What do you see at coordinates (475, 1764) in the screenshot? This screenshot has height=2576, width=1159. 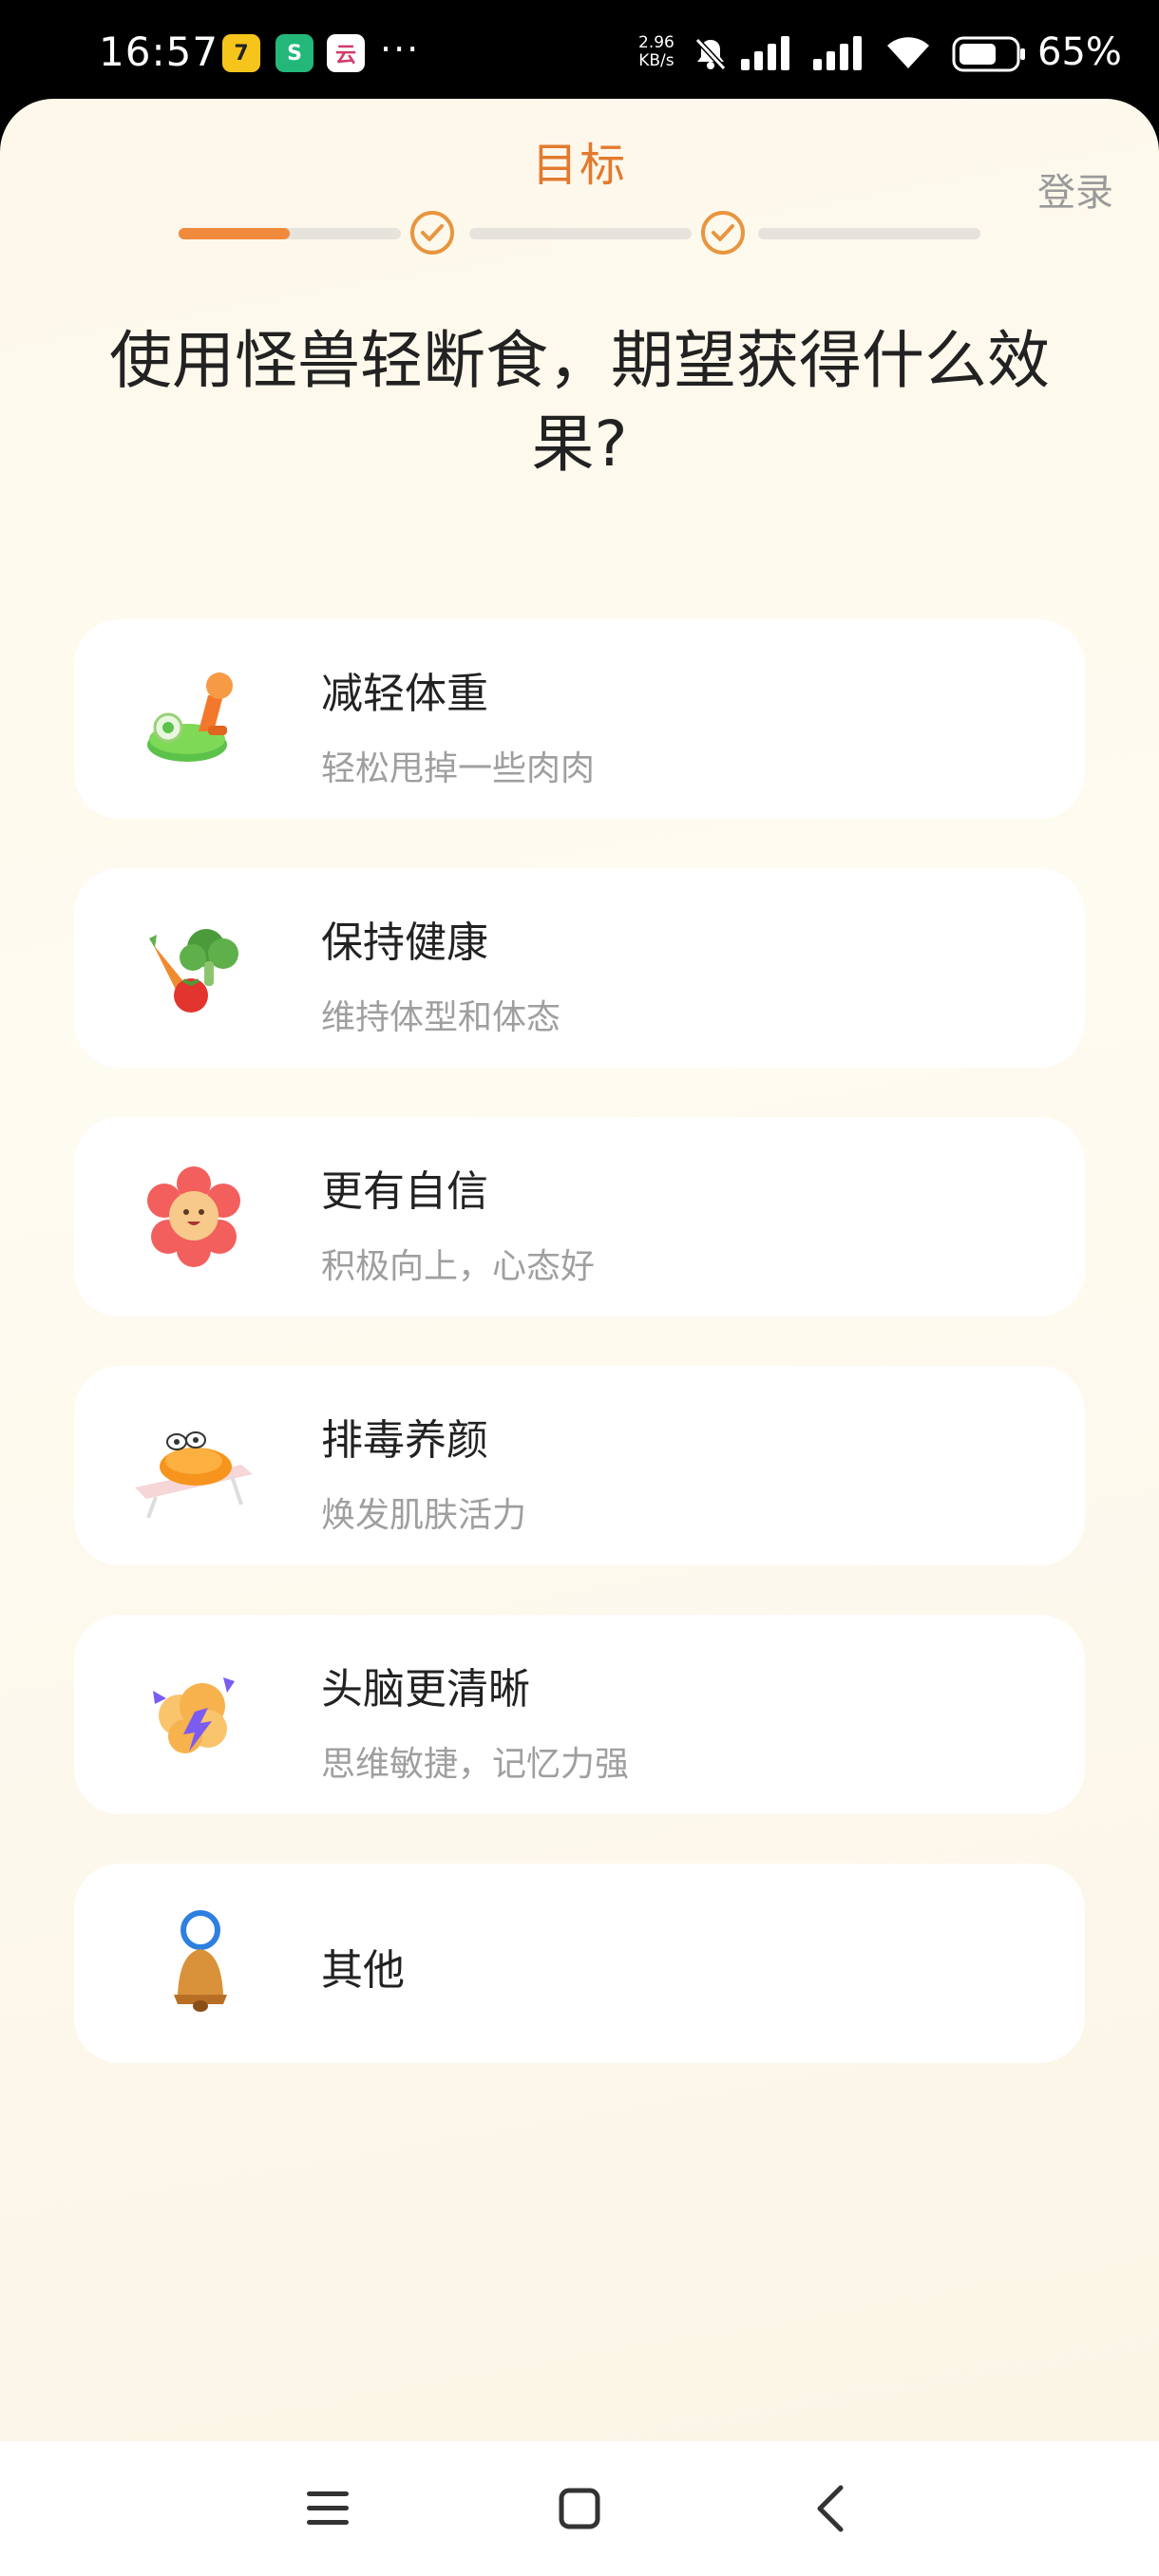 I see `option-subtitle: 思维敏捷，记忆力强` at bounding box center [475, 1764].